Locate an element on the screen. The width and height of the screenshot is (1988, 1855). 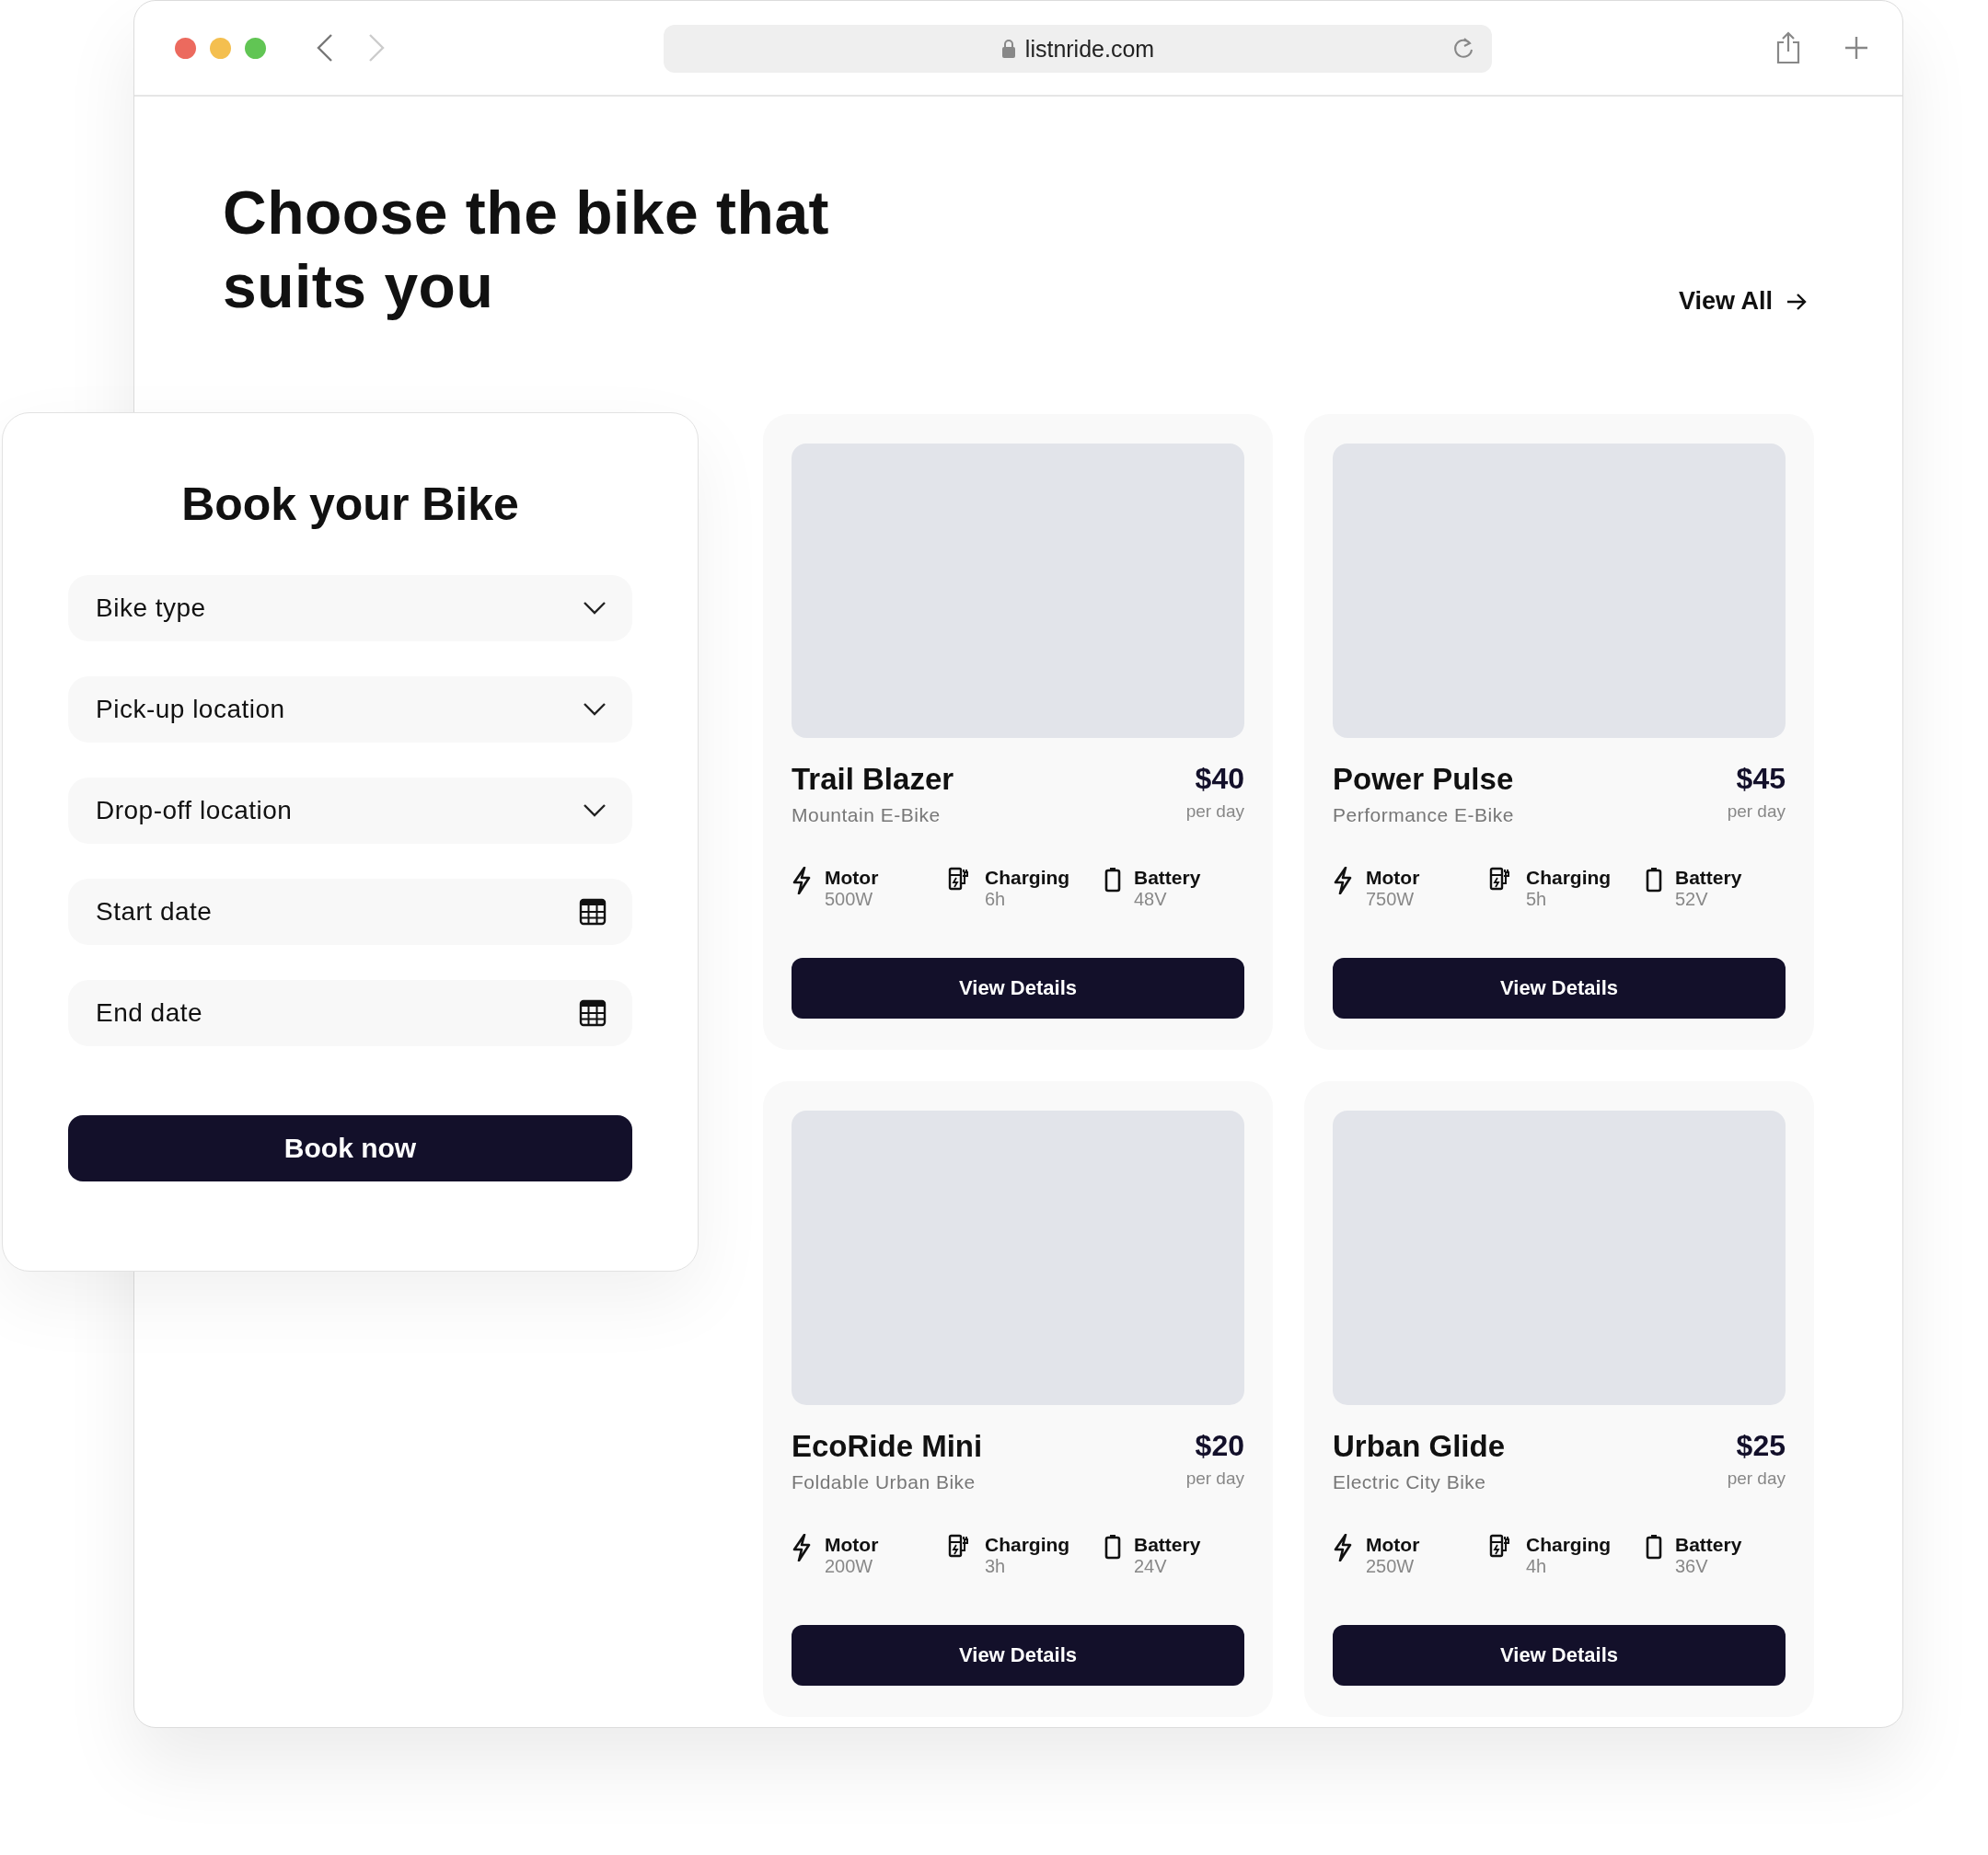
bike-name: EcoRide Mini is located at coordinates (888, 1446).